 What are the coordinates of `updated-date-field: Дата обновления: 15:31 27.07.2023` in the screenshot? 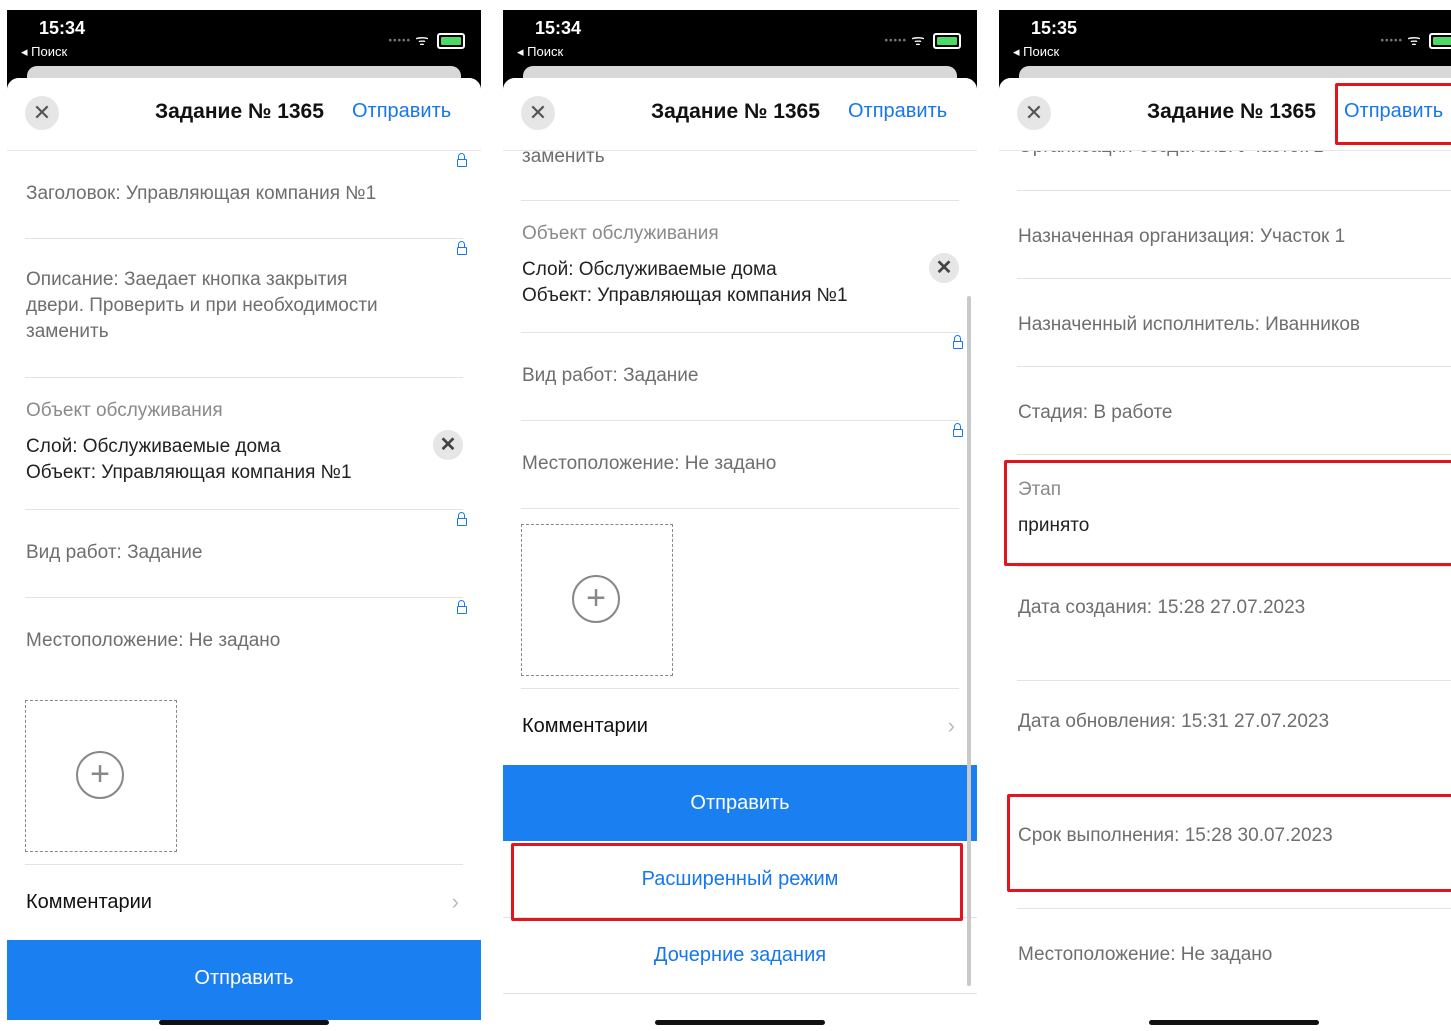 It's located at (1234, 737).